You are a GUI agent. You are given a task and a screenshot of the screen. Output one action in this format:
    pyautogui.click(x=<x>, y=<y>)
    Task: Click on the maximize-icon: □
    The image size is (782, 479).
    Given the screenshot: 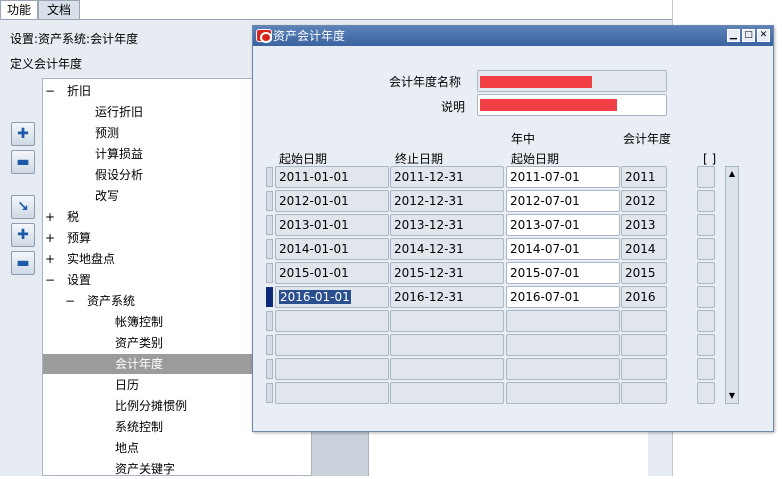 What is the action you would take?
    pyautogui.click(x=748, y=35)
    